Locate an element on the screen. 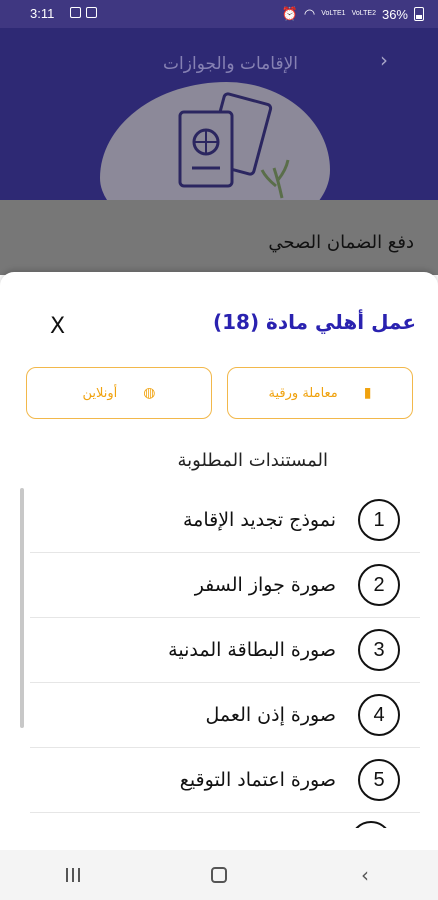 This screenshot has height=900, width=438. sheet-title: عمل أهلي مادة (18) is located at coordinates (314, 322).